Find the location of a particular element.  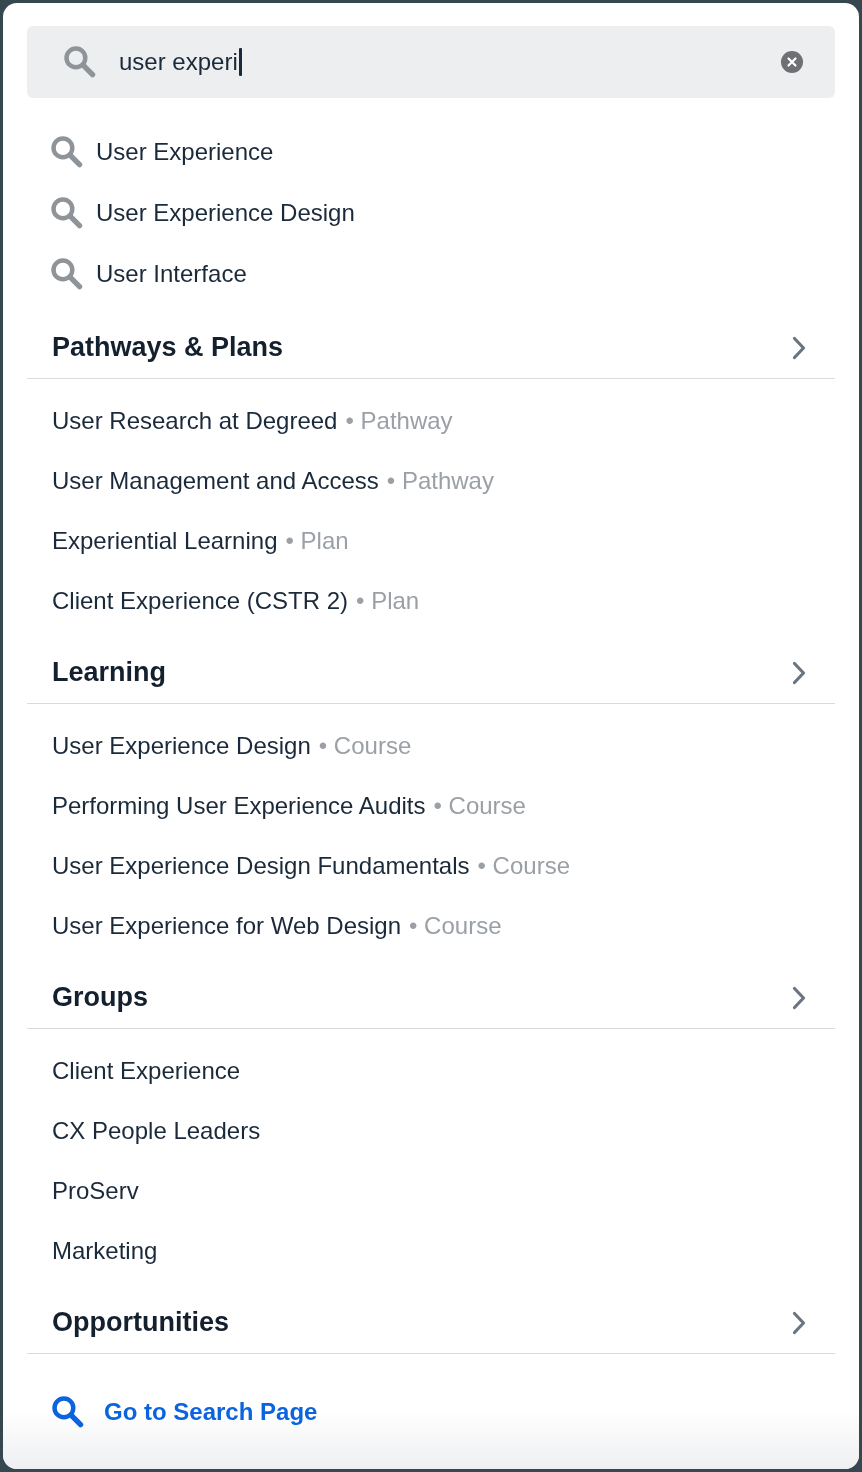

suggestion-item: User Experience Design is located at coordinates (431, 212).